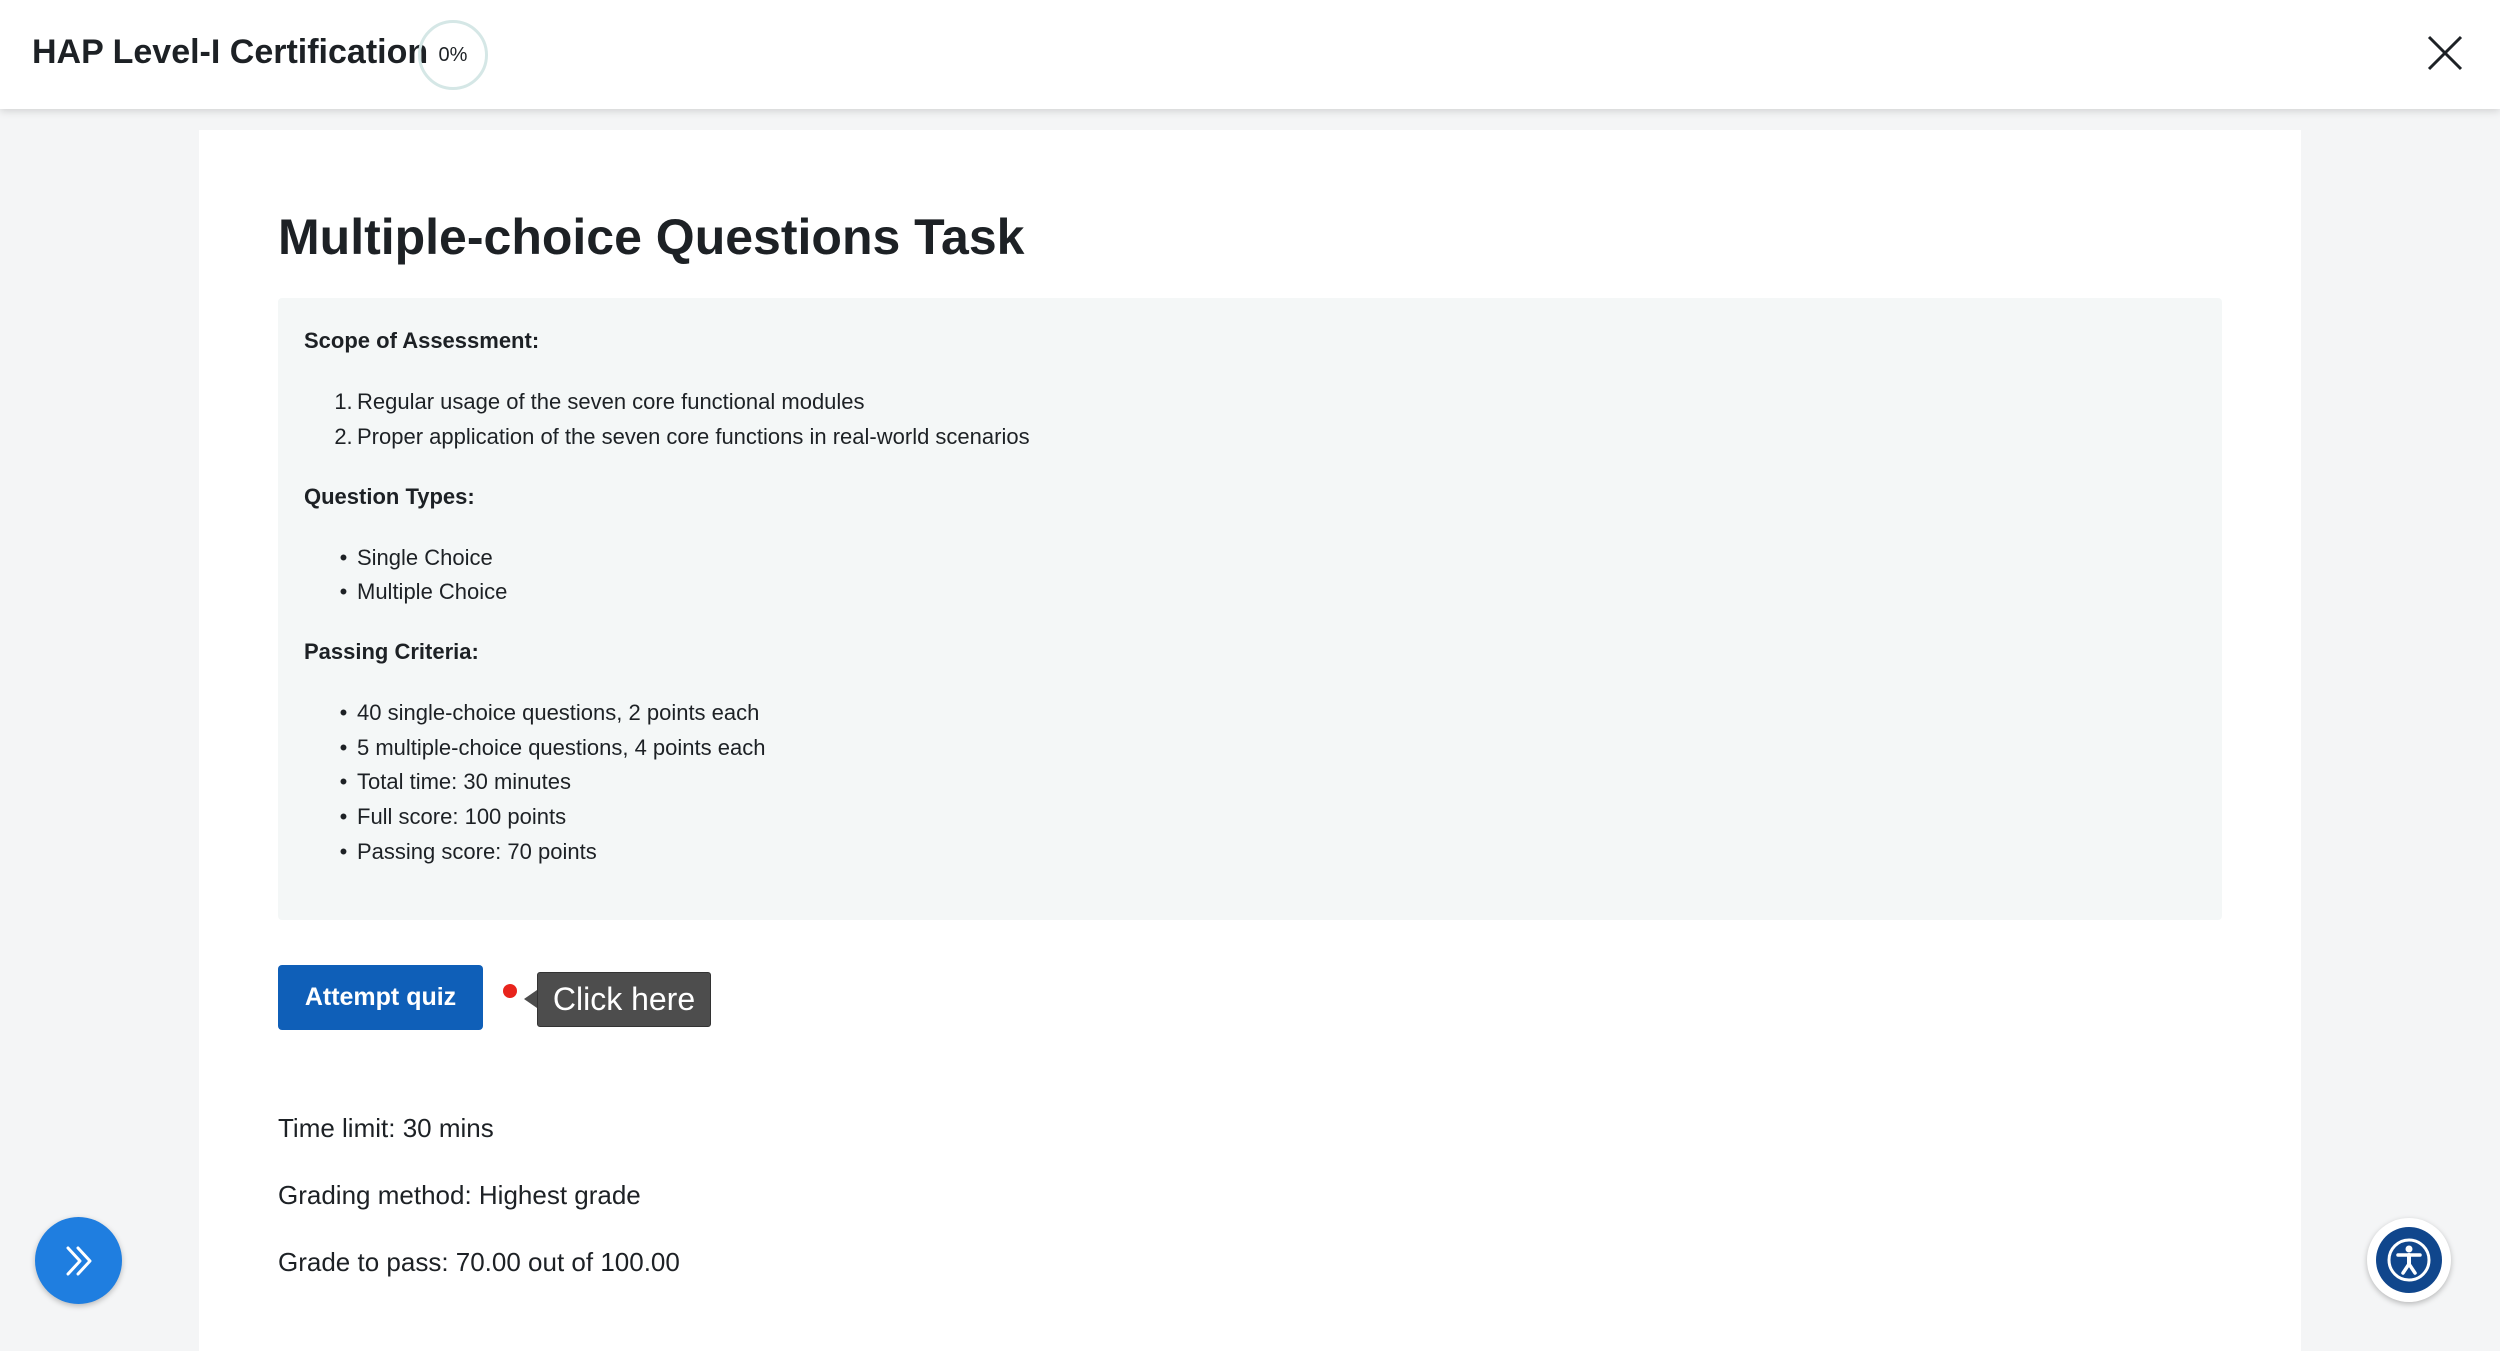  I want to click on progress-text: 0%, so click(453, 54).